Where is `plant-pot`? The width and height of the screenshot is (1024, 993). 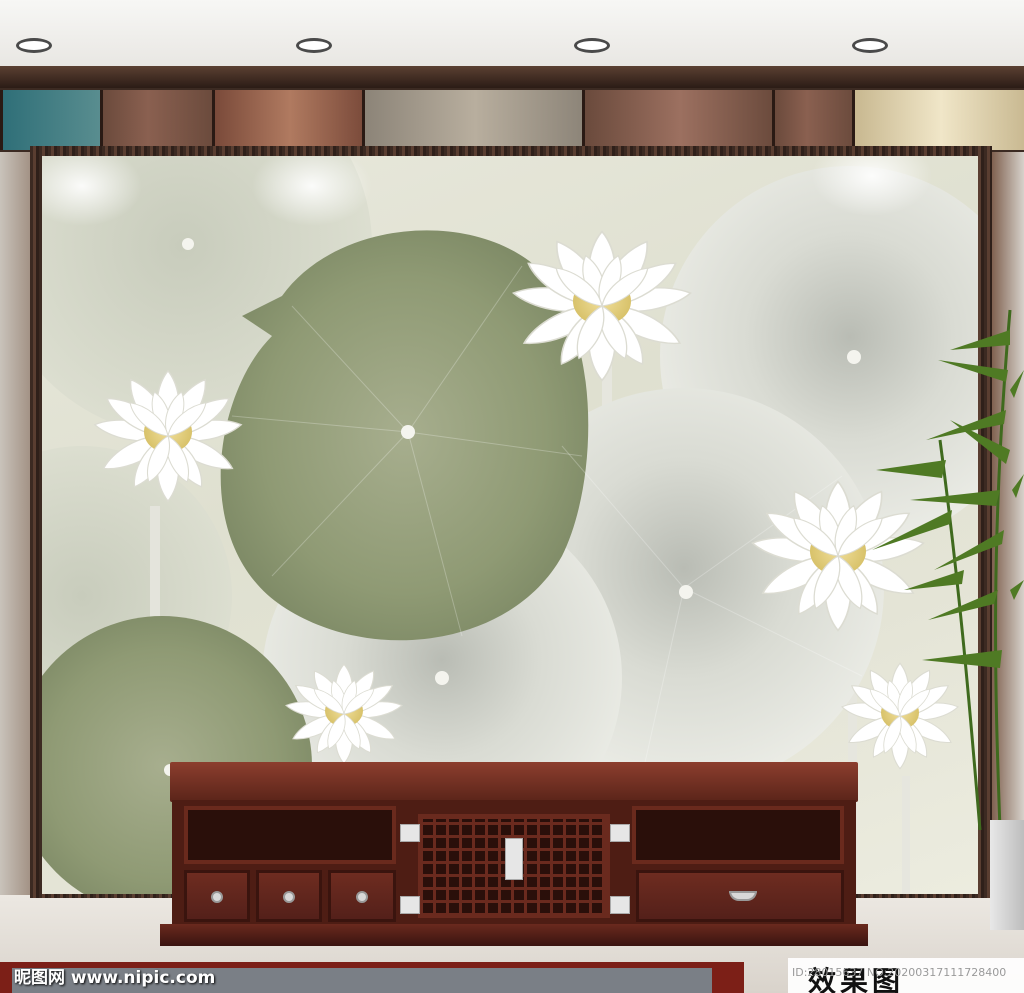 plant-pot is located at coordinates (1007, 875).